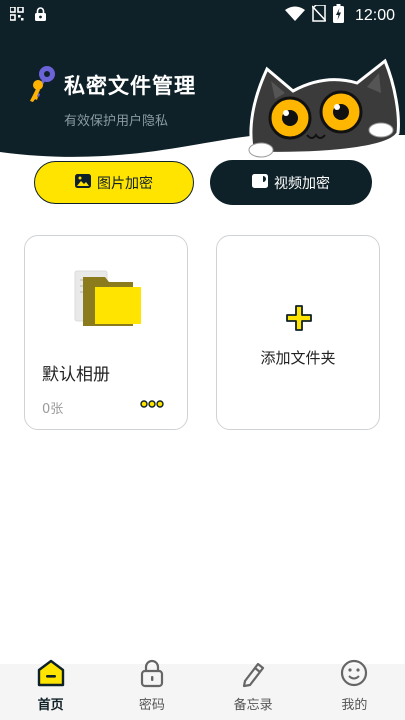  I want to click on pencil-icon, so click(254, 675).